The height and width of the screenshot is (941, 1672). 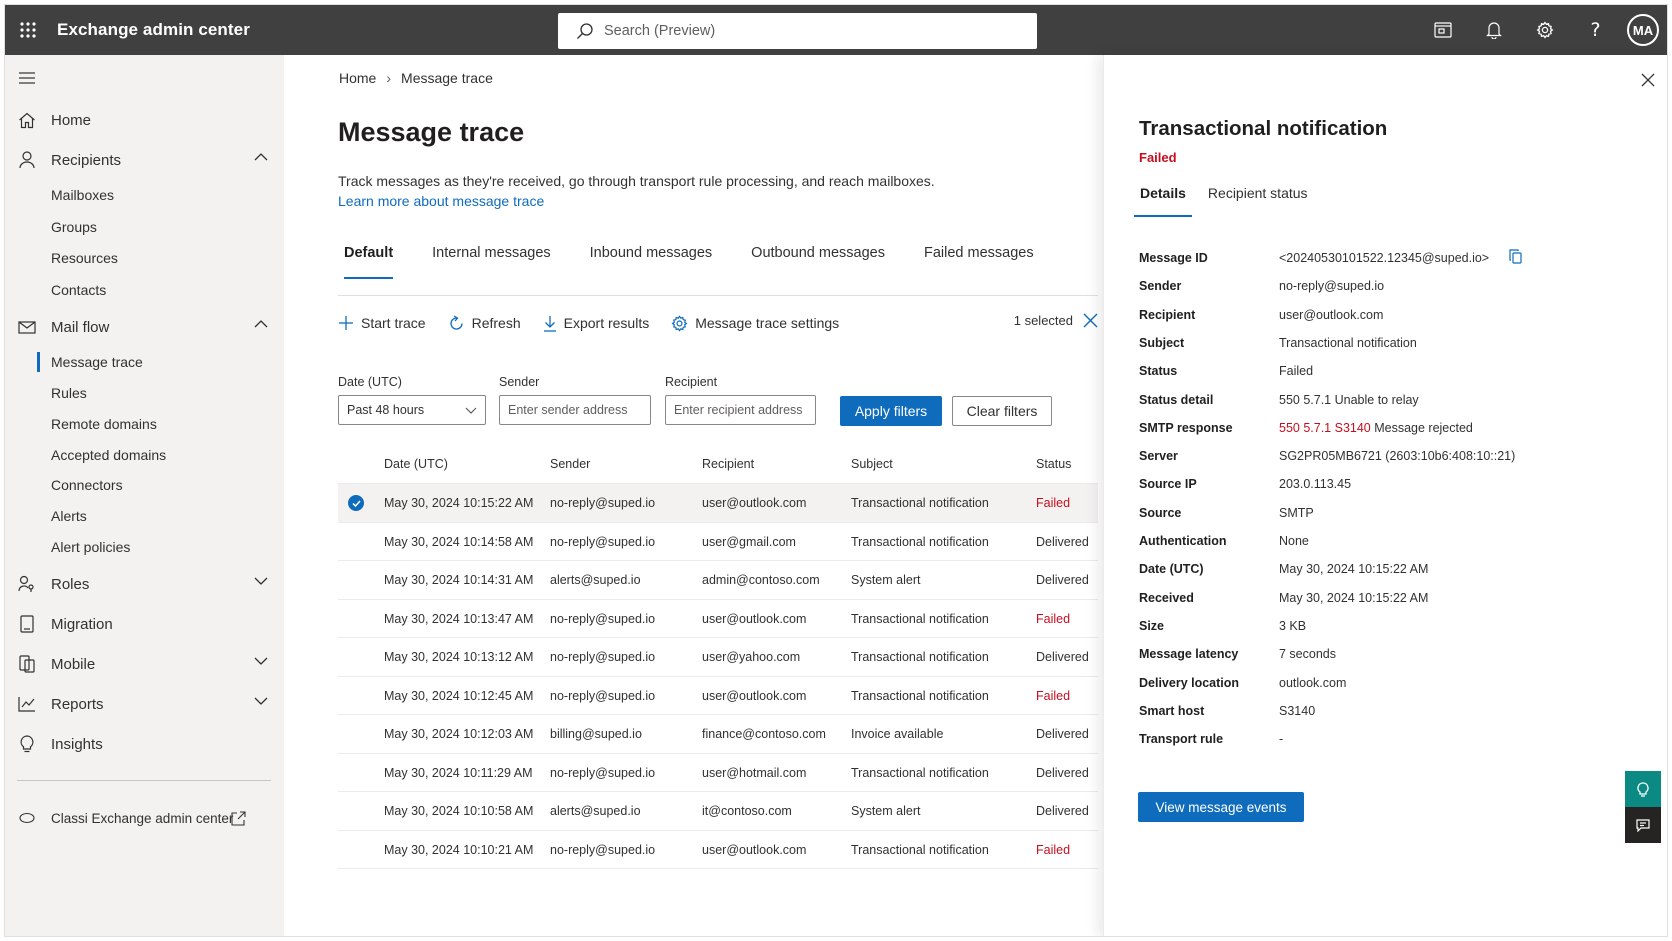 I want to click on refresh-label: Refresh, so click(x=496, y=323).